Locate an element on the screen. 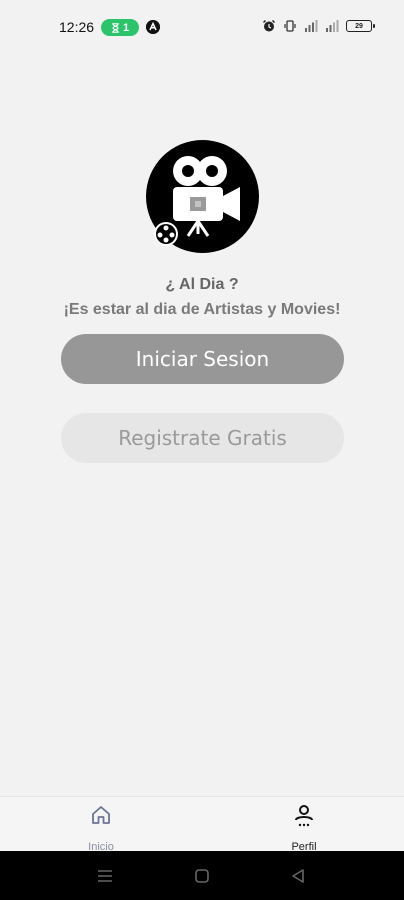  back-triangle-icon is located at coordinates (298, 876).